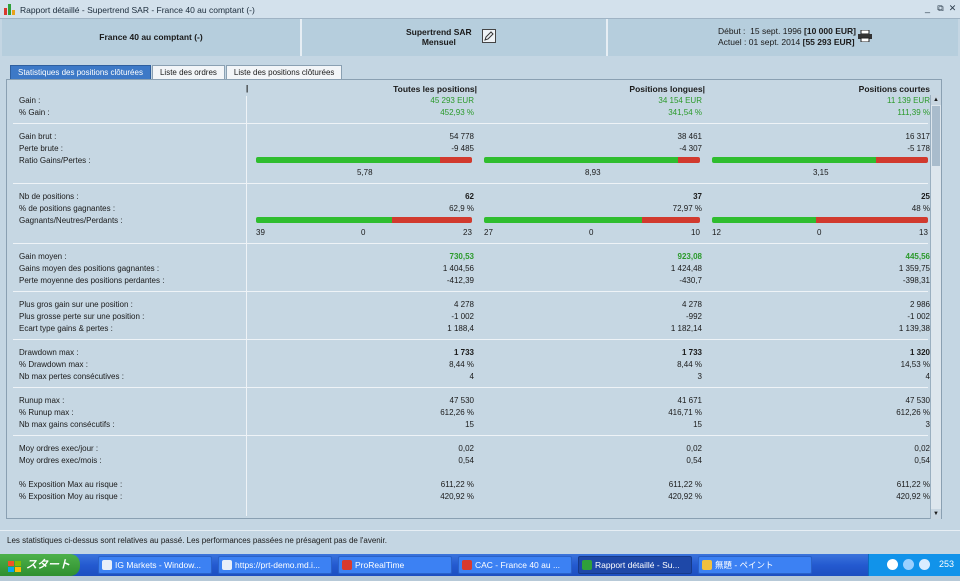 Image resolution: width=960 pixels, height=581 pixels. Describe the element at coordinates (457, 496) in the screenshot. I see `expo-moy-all: 420,92 %` at that location.